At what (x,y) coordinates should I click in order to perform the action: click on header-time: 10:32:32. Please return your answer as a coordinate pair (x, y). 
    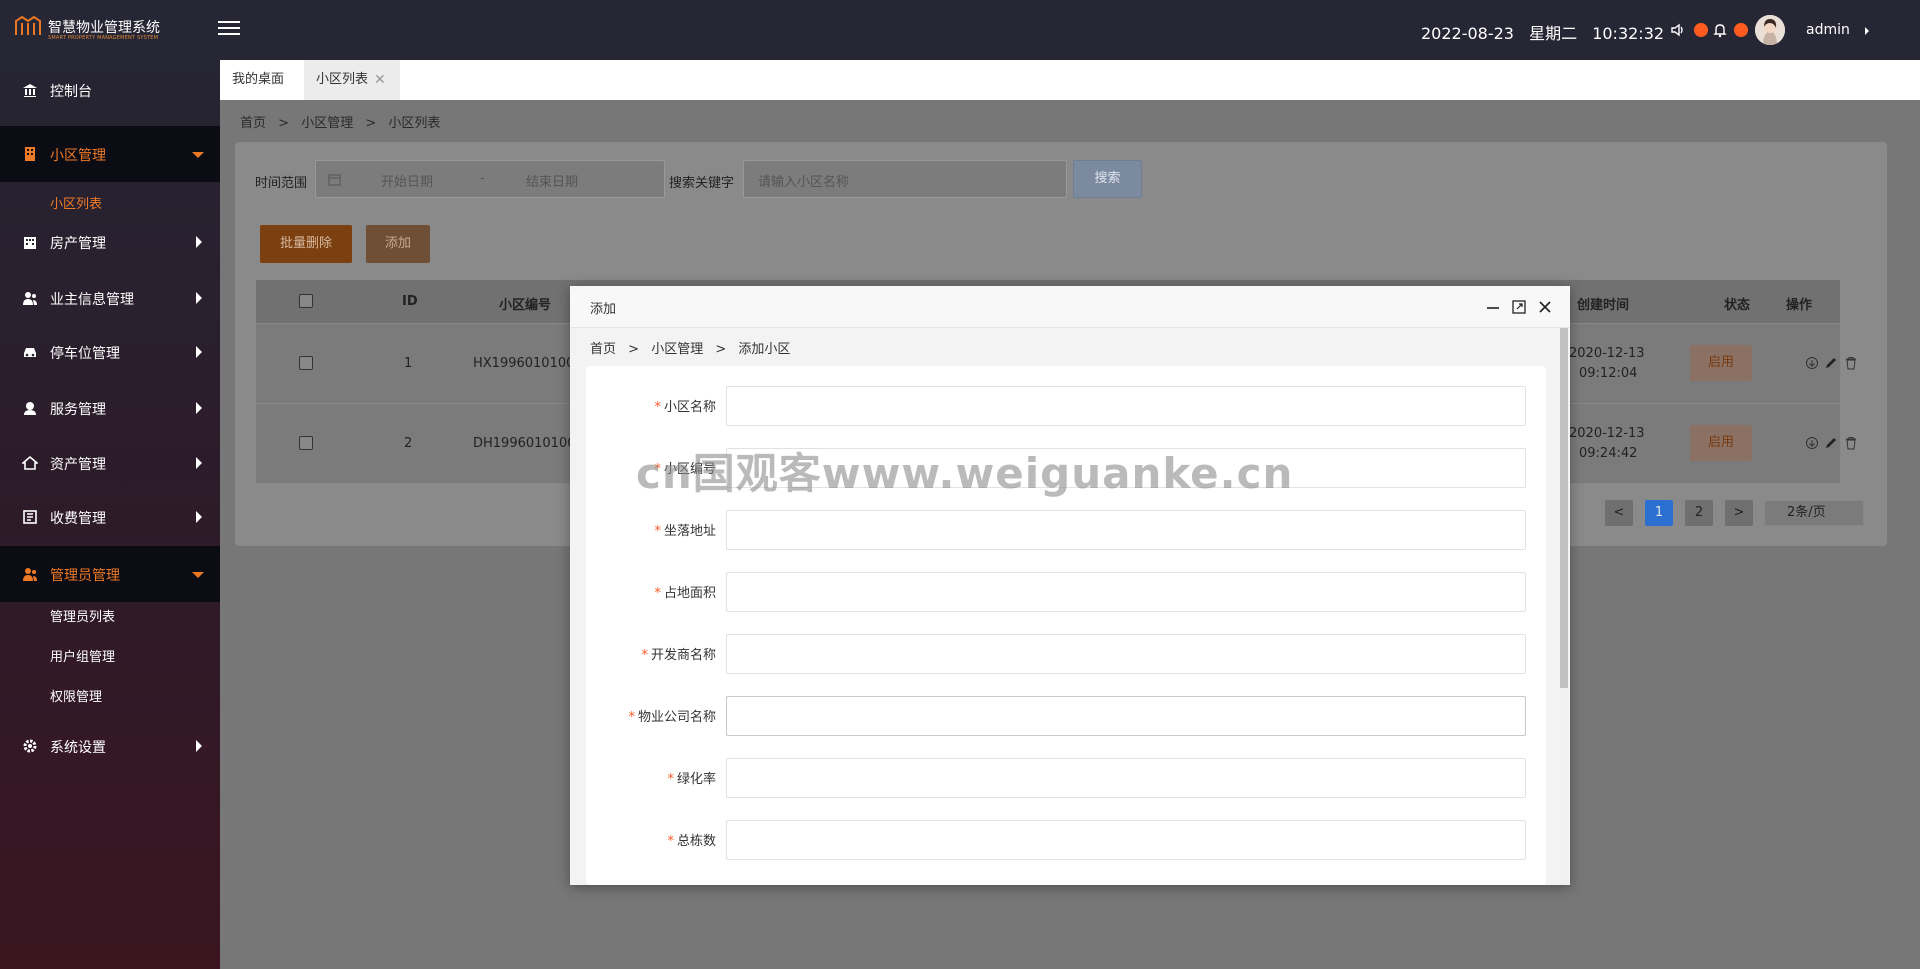
    Looking at the image, I should click on (1628, 33).